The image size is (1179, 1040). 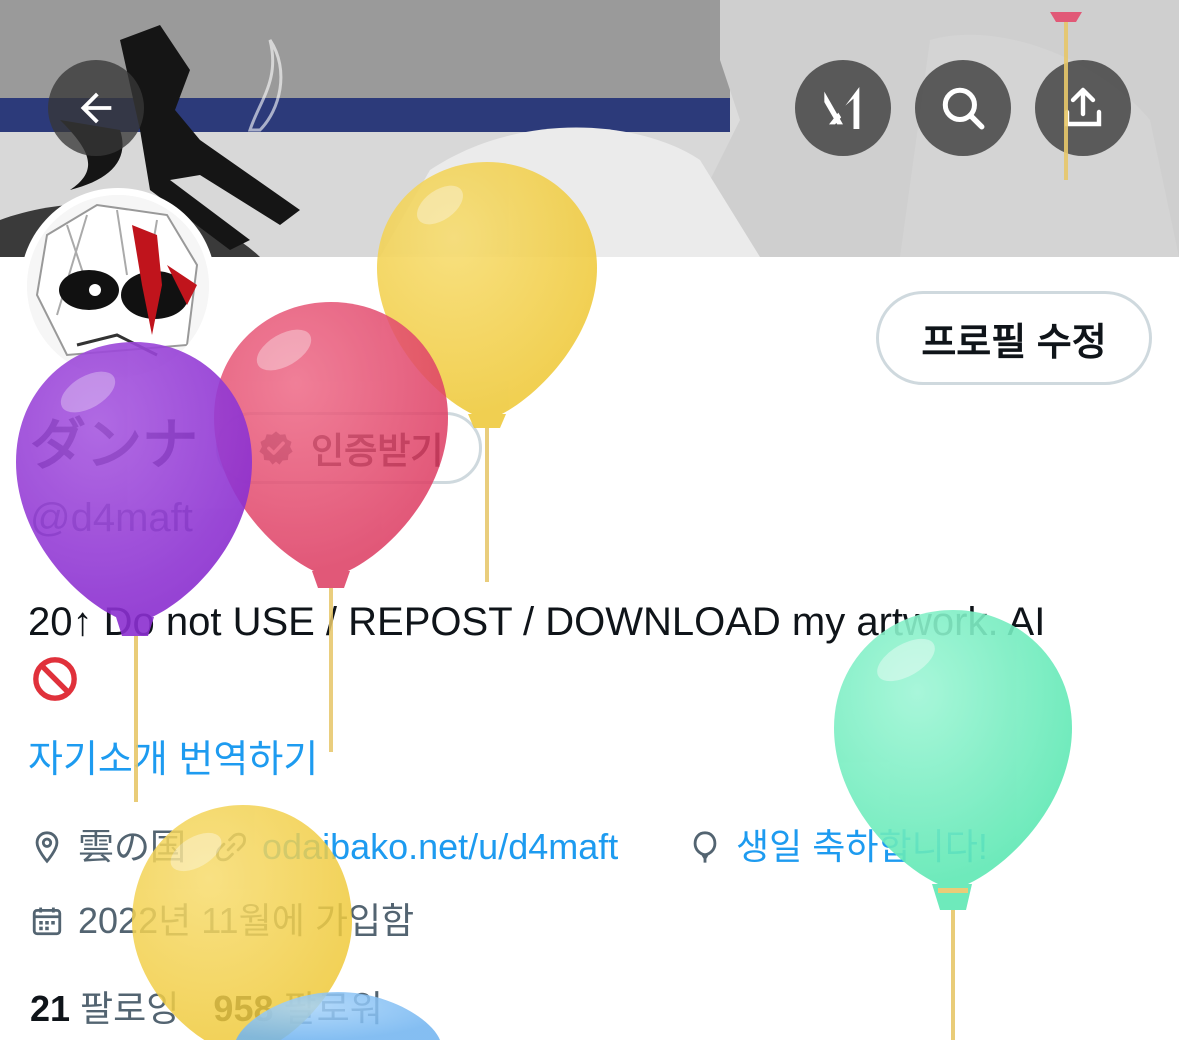 I want to click on share-icon, so click(x=1083, y=107).